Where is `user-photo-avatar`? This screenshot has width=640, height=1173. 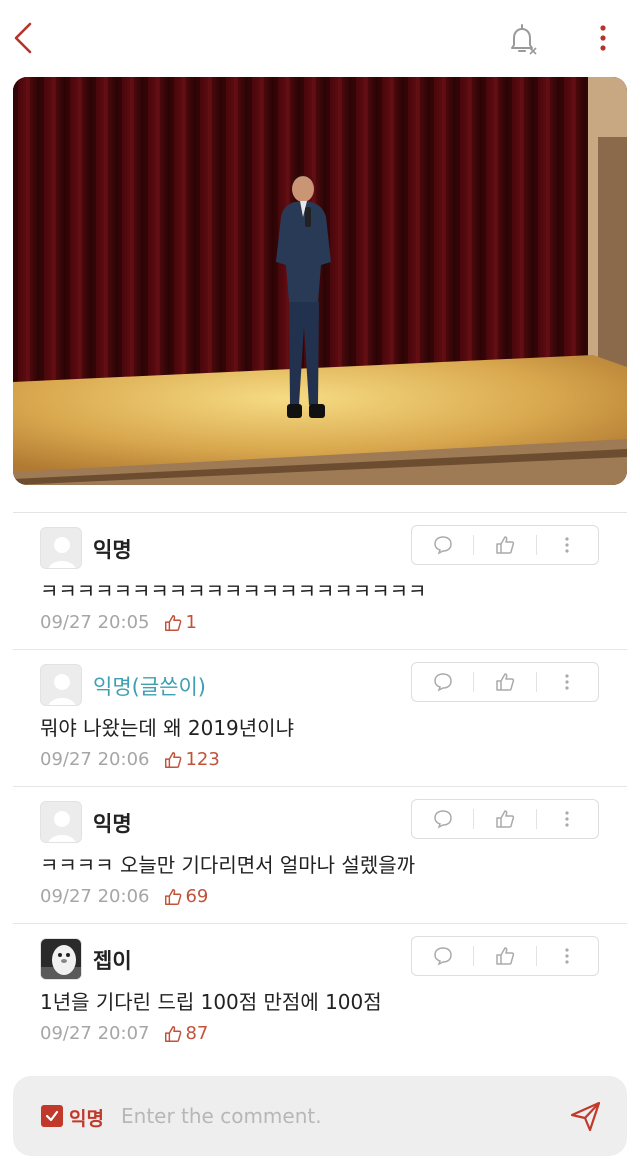
user-photo-avatar is located at coordinates (61, 959).